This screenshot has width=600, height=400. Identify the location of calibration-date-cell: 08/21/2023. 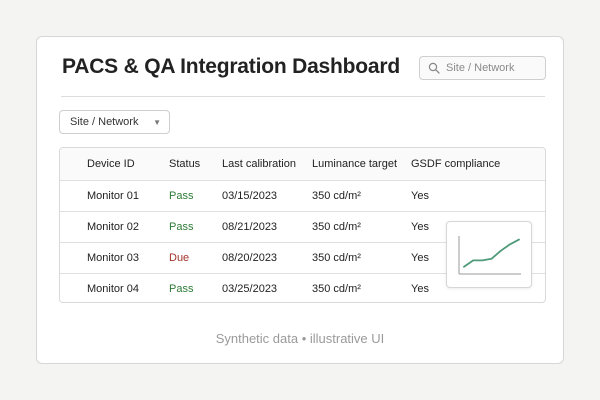
(250, 227).